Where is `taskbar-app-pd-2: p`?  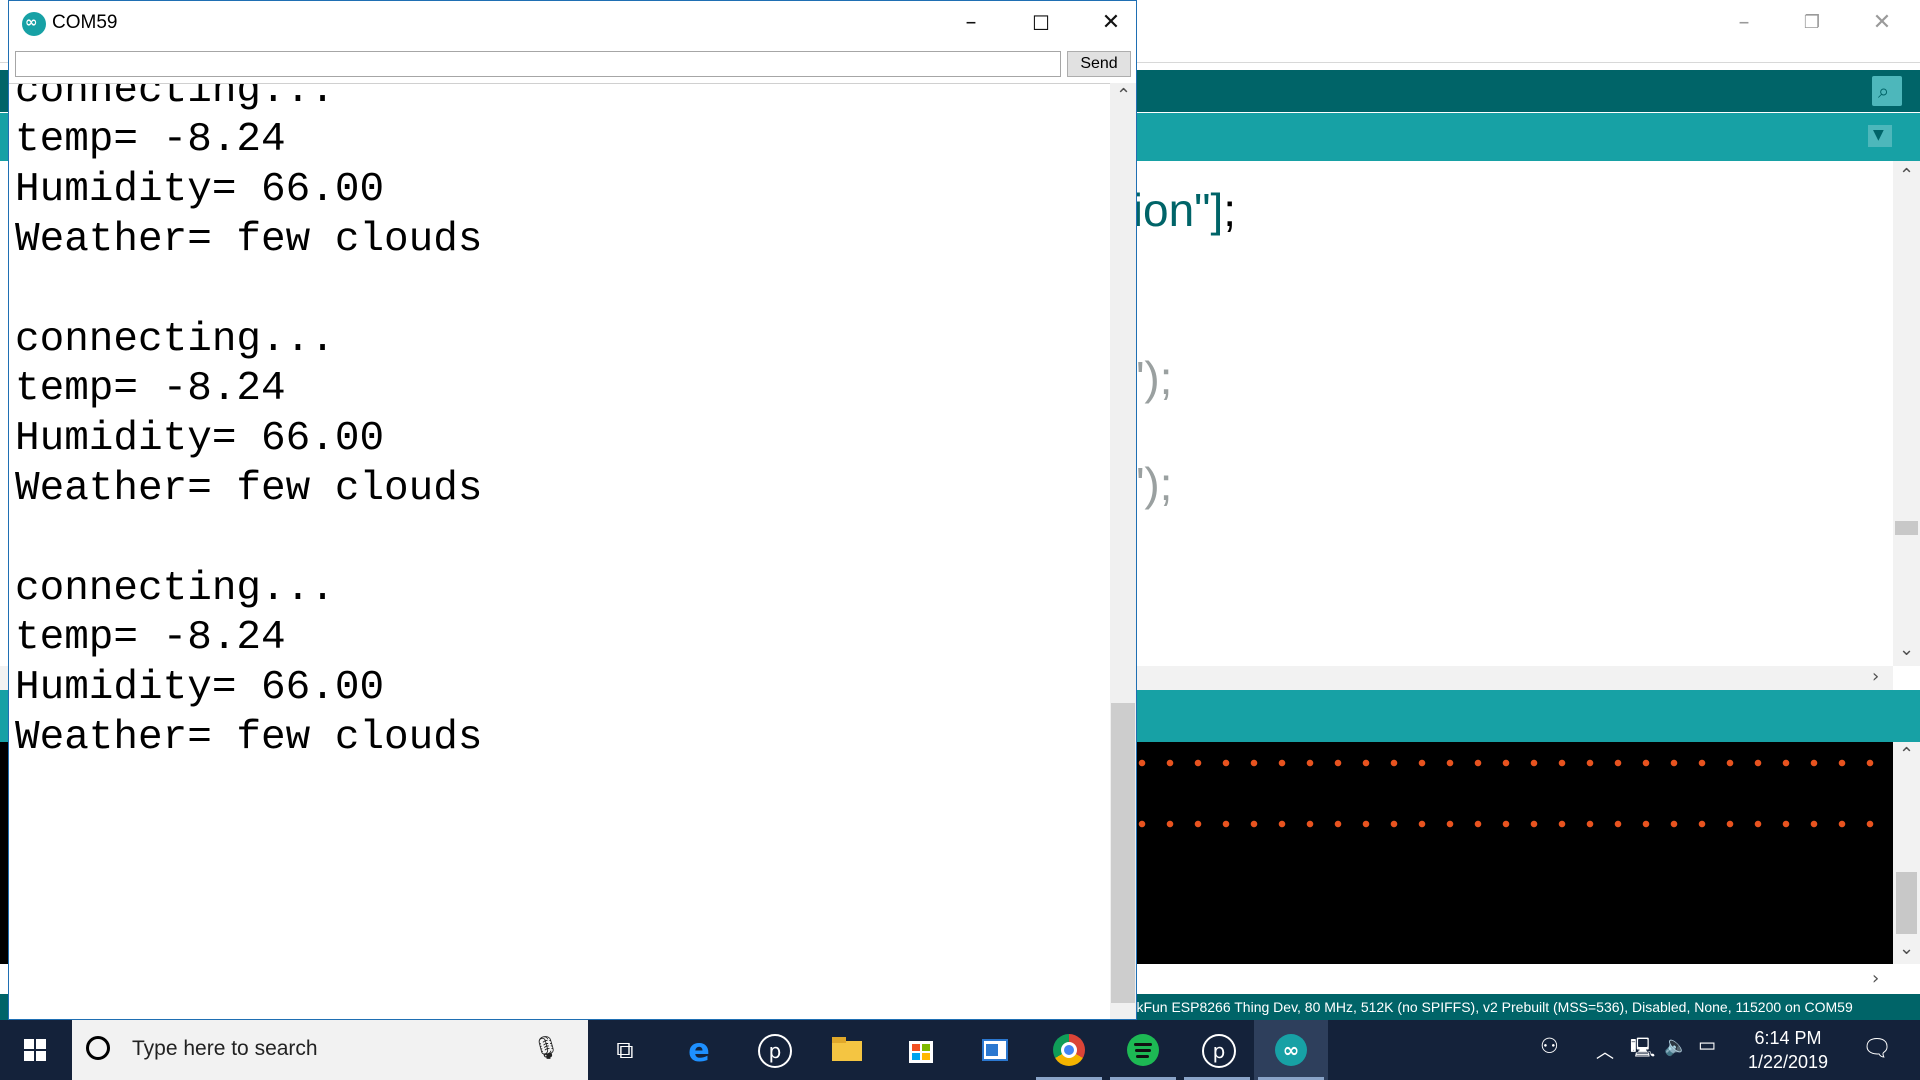 taskbar-app-pd-2: p is located at coordinates (1217, 1050).